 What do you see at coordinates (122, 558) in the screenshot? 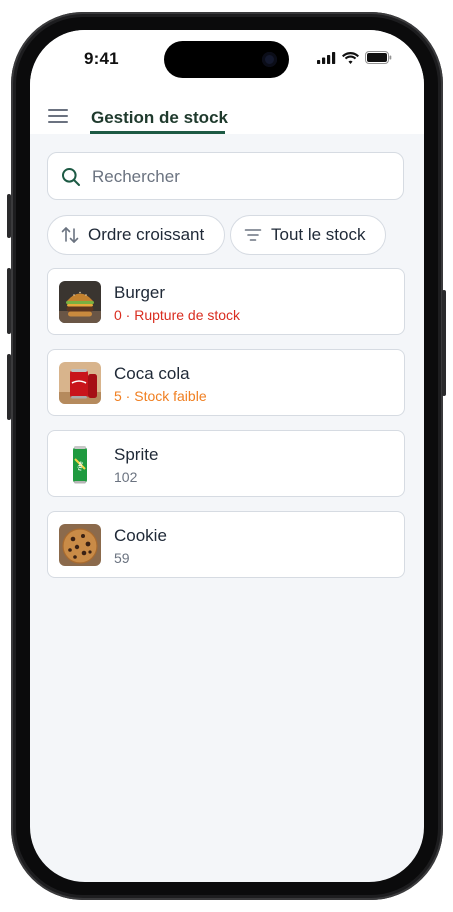
I see `stock-count: 59` at bounding box center [122, 558].